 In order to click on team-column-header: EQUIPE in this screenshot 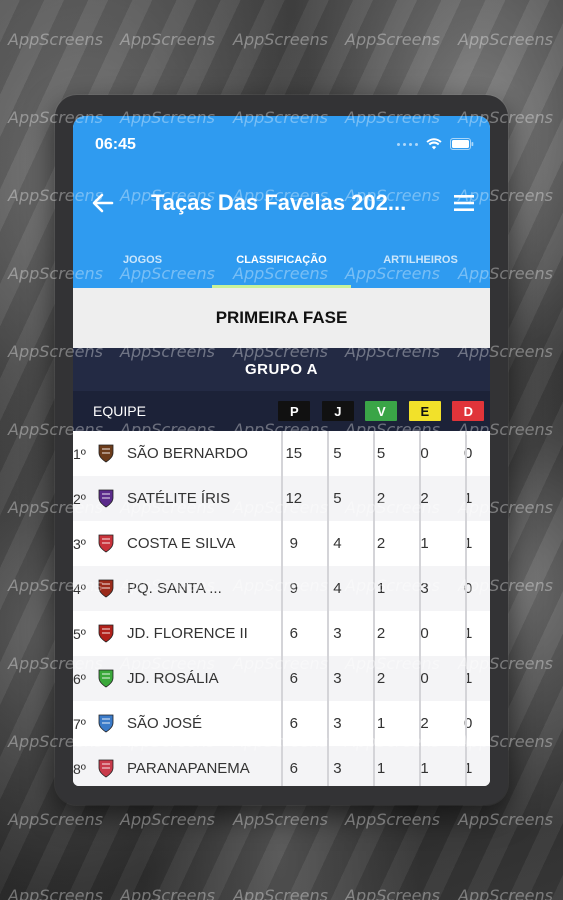, I will do `click(119, 411)`.